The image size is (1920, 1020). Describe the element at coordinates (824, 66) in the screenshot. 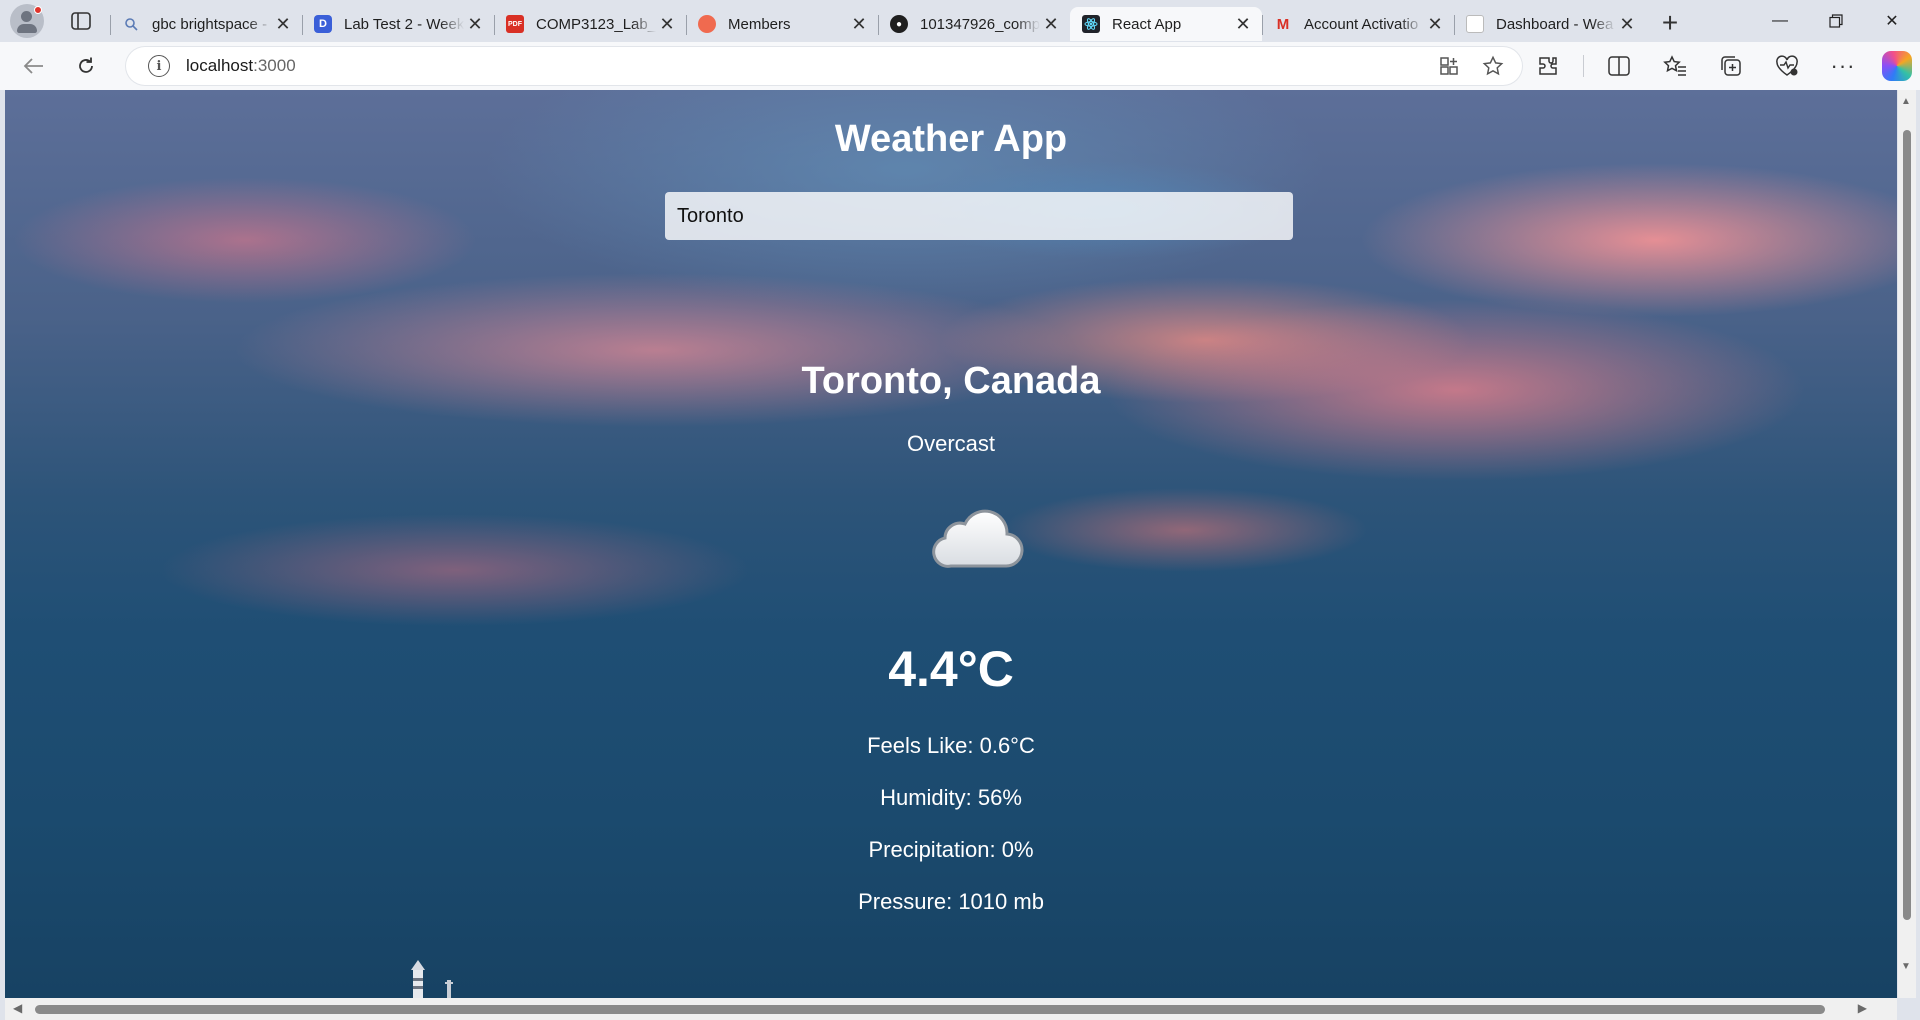

I see `address-bar: i localhost:3000` at that location.